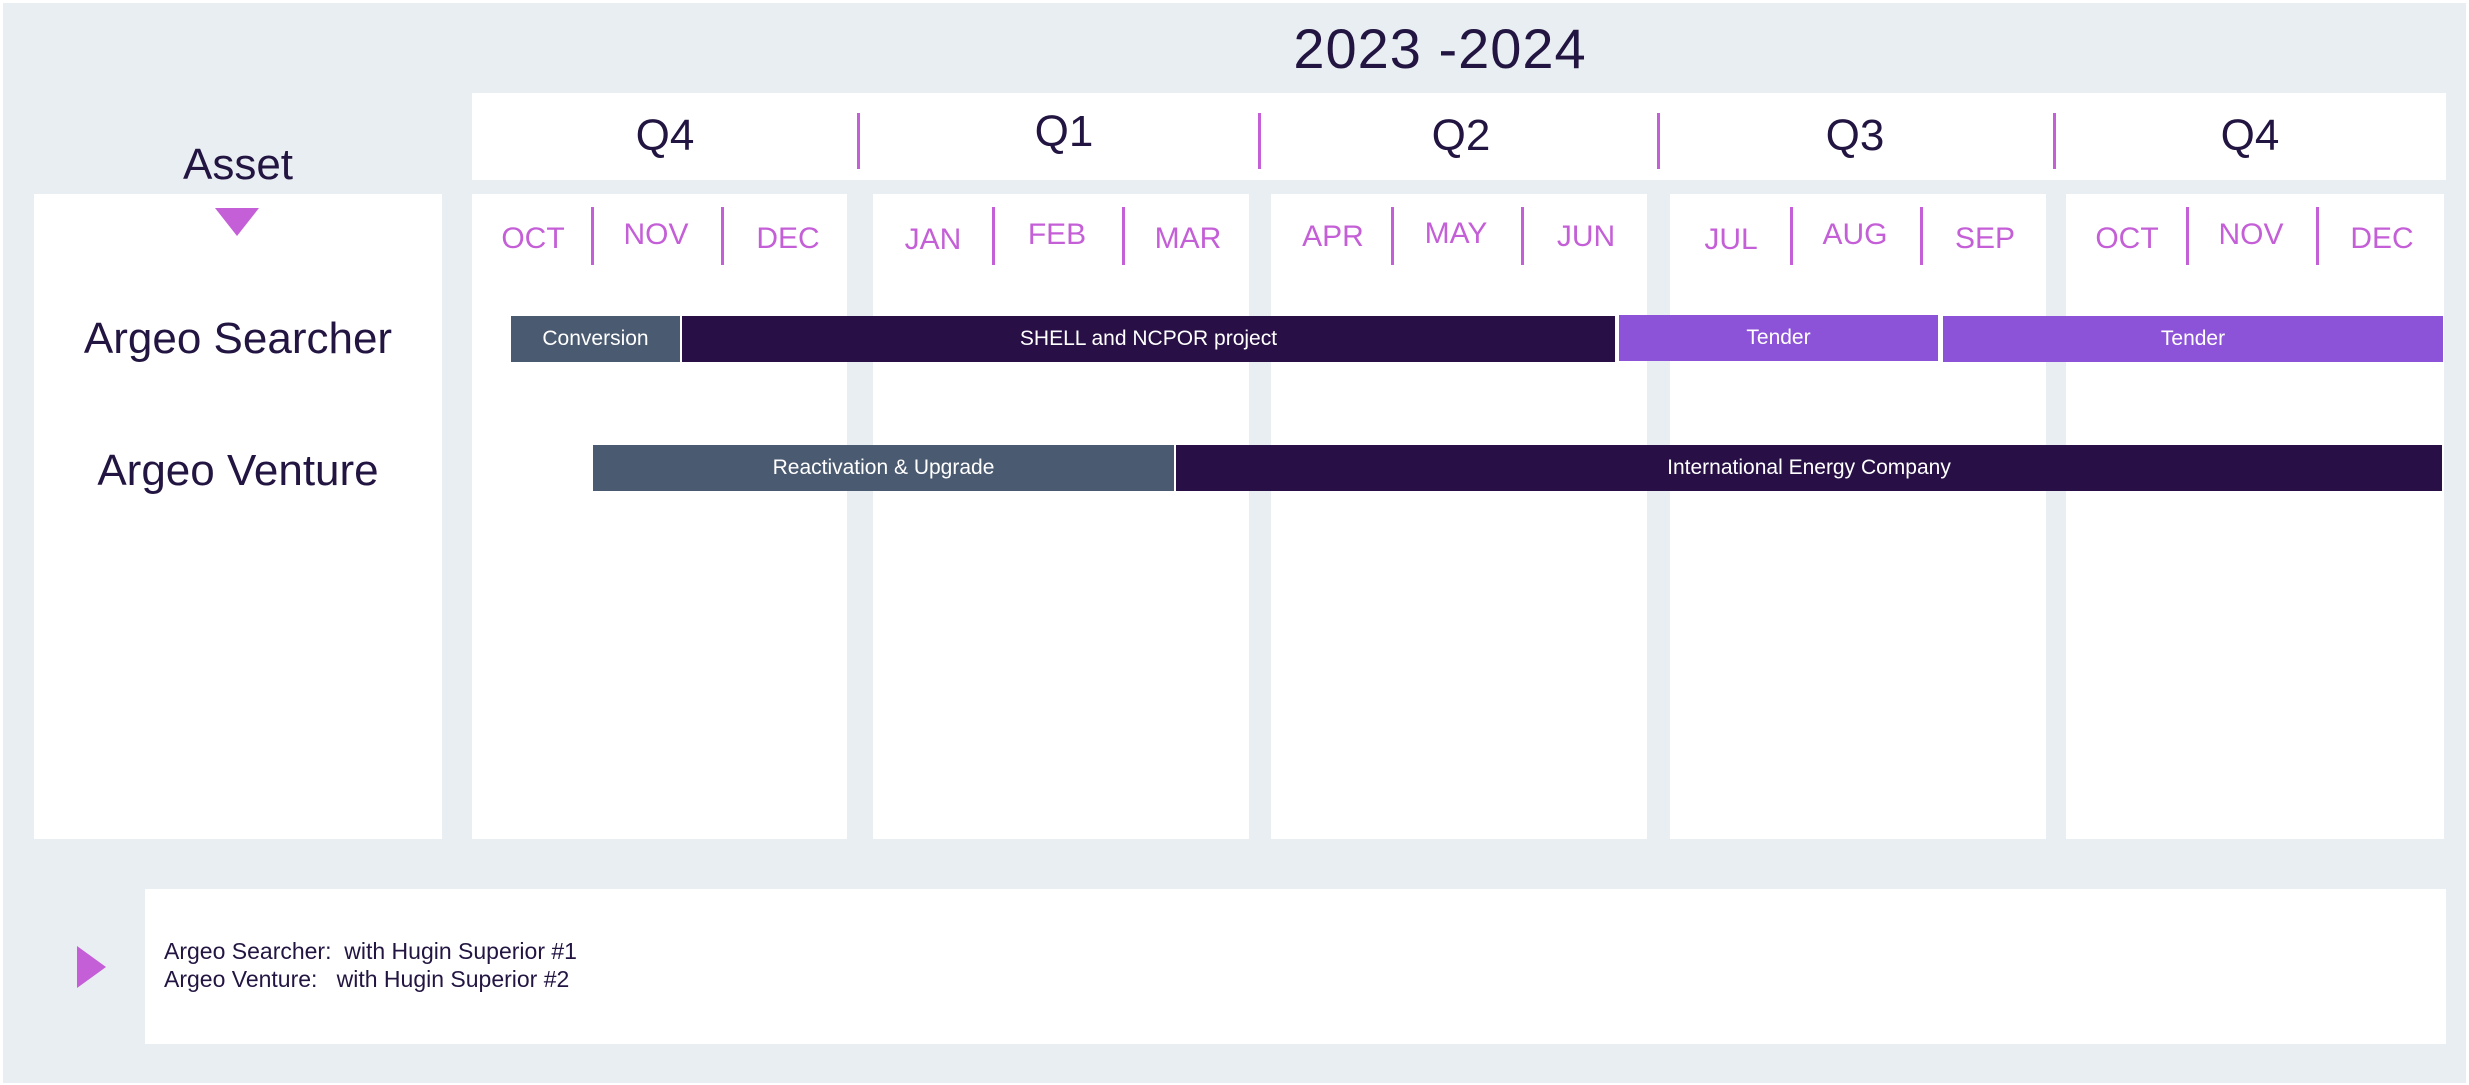 The height and width of the screenshot is (1085, 2469). What do you see at coordinates (595, 339) in the screenshot?
I see `gantt-bar-conversion: Conversion` at bounding box center [595, 339].